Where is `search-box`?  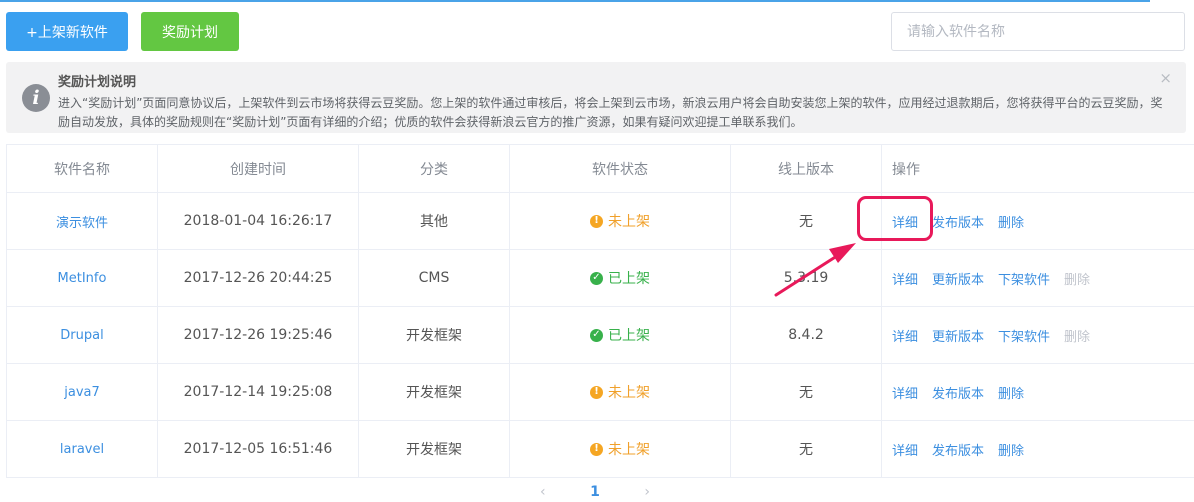
search-box is located at coordinates (1038, 31).